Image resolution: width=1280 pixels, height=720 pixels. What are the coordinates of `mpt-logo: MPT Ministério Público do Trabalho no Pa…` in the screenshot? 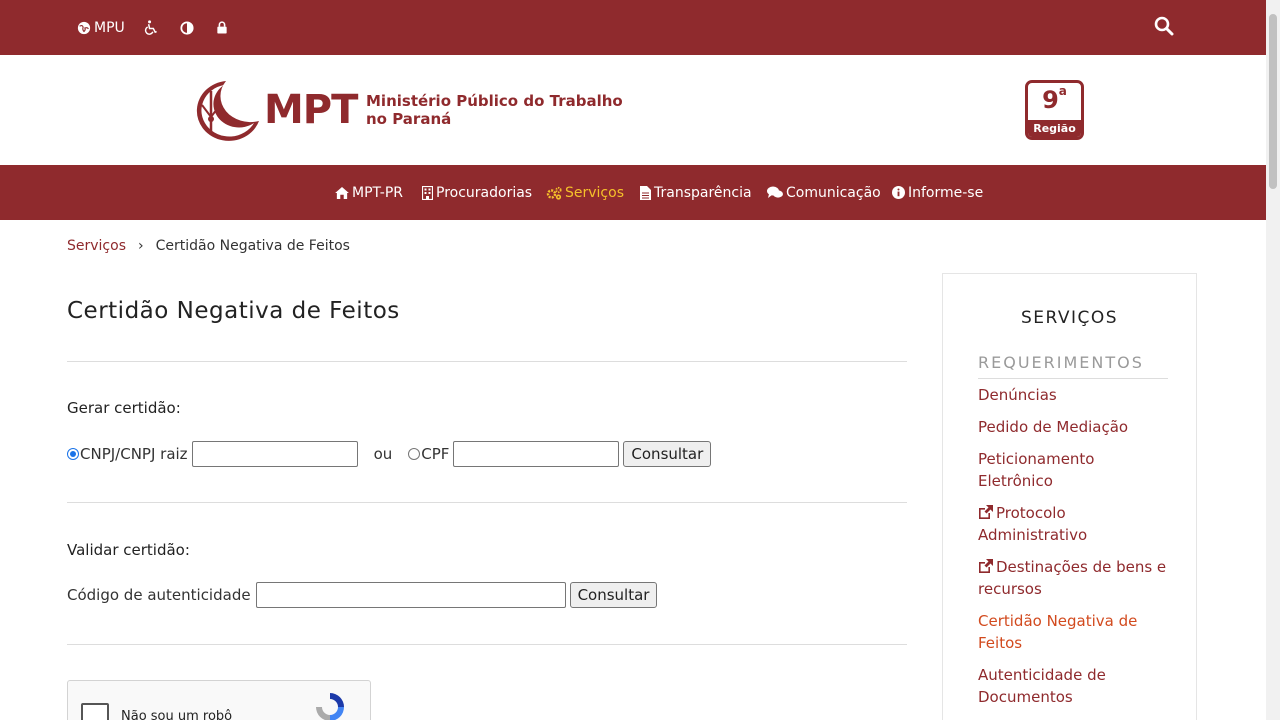 It's located at (404, 110).